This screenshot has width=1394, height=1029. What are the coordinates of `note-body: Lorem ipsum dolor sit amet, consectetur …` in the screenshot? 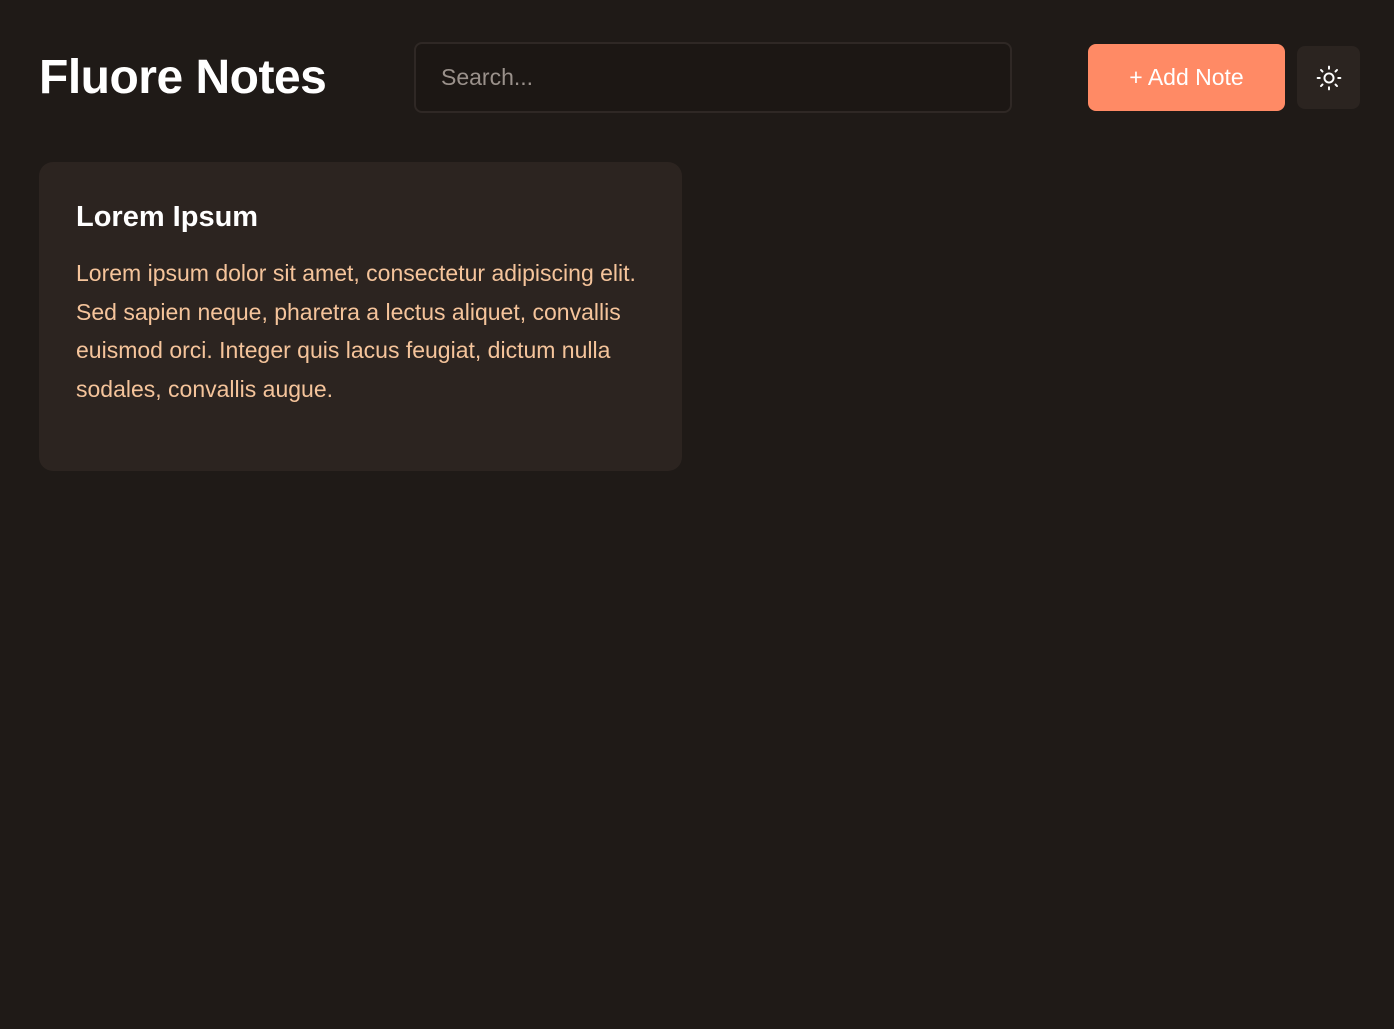 It's located at (356, 331).